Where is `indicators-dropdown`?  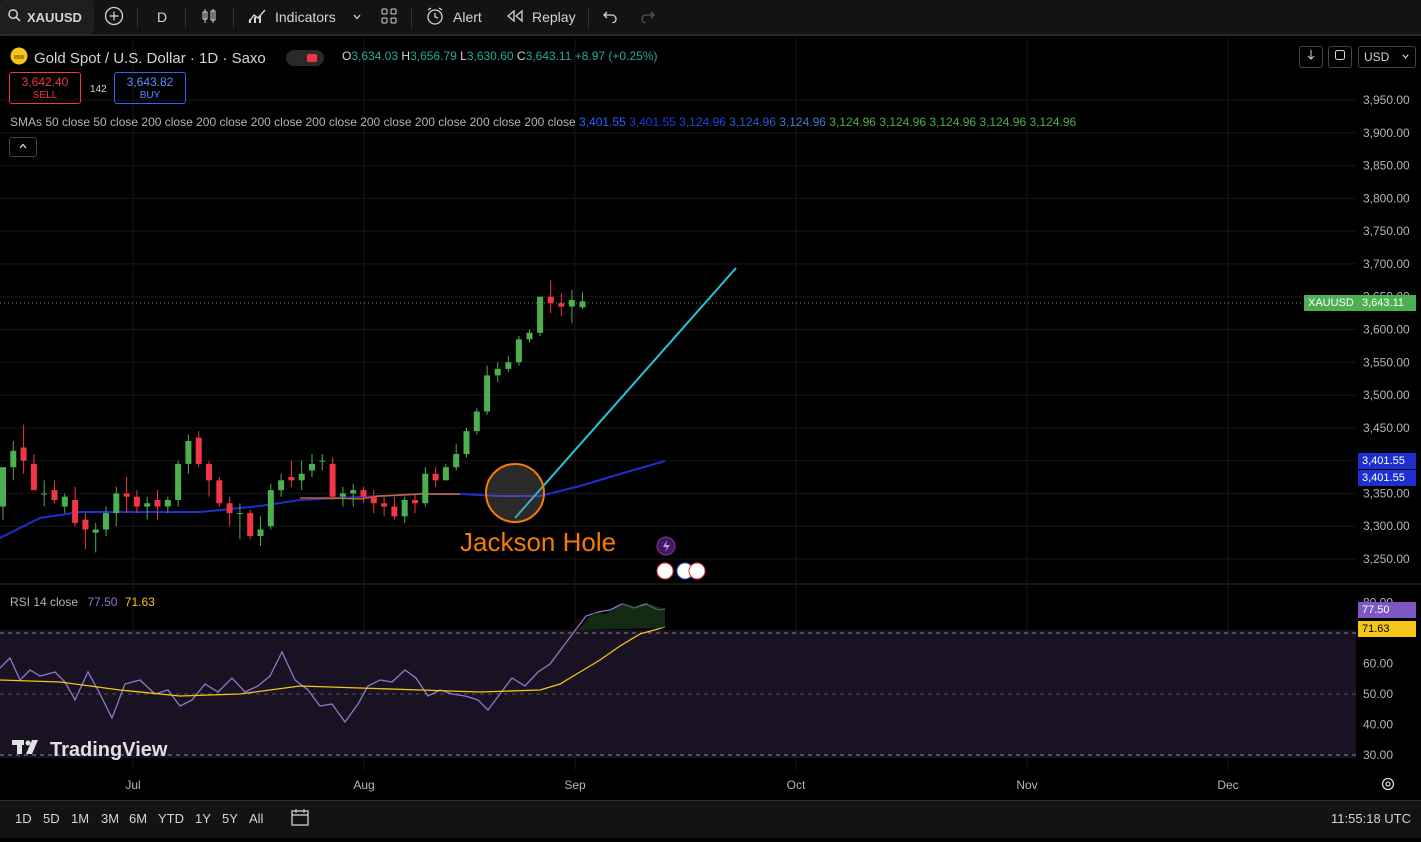
indicators-dropdown is located at coordinates (357, 17).